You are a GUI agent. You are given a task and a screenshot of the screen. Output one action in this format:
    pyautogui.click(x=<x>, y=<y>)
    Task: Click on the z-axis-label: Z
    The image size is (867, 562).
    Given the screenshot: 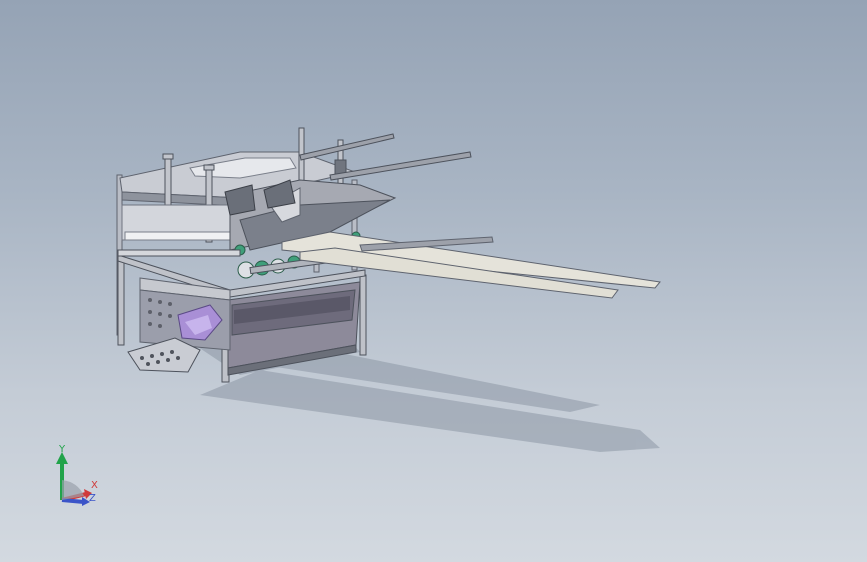 What is the action you would take?
    pyautogui.click(x=92, y=498)
    